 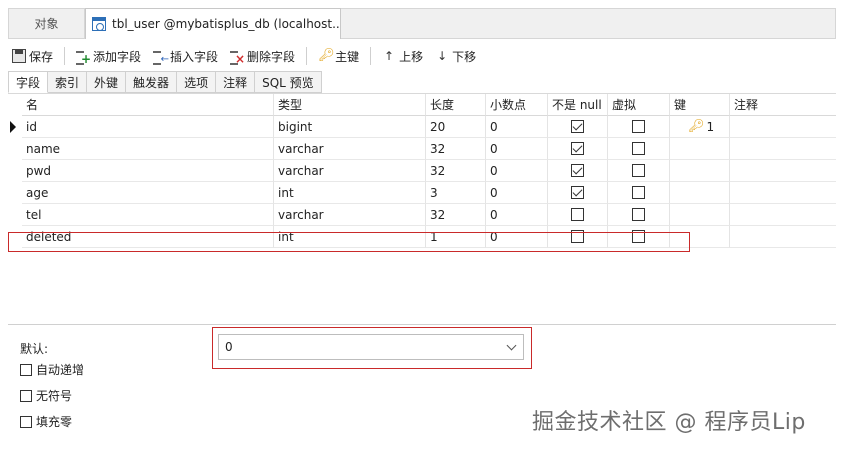 I want to click on move-up-button: ↑ 上移, so click(x=402, y=56).